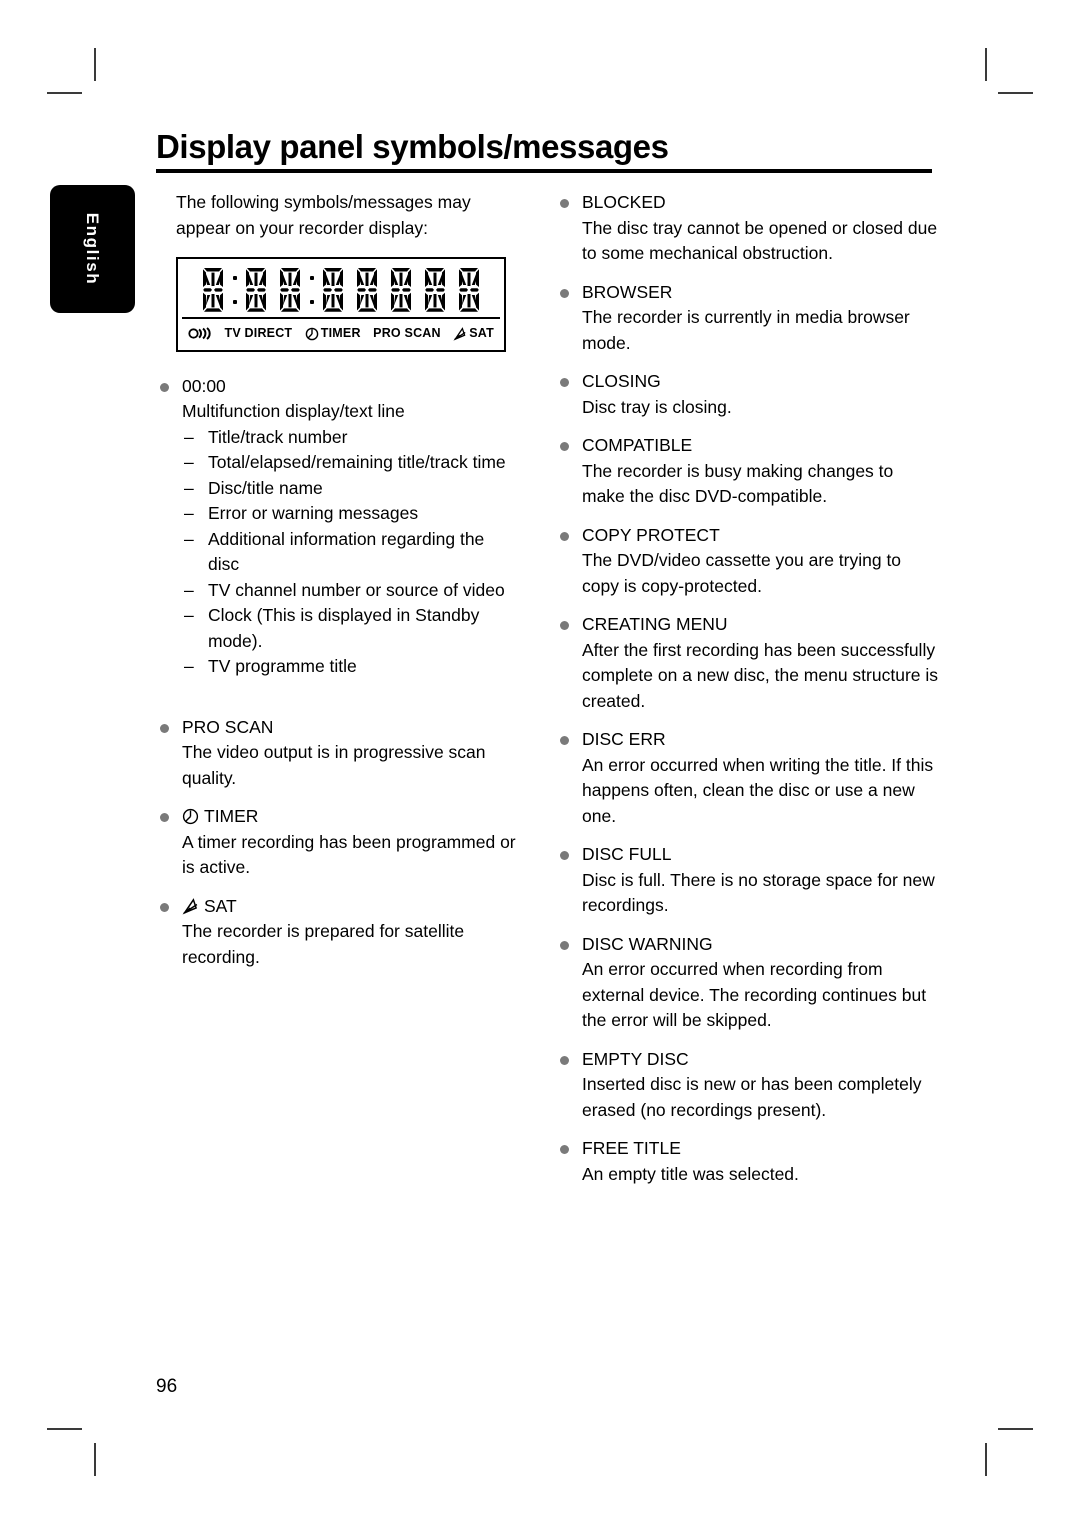 This screenshot has width=1080, height=1524. What do you see at coordinates (747, 1060) in the screenshot?
I see `entry-term: EMPTY DISC` at bounding box center [747, 1060].